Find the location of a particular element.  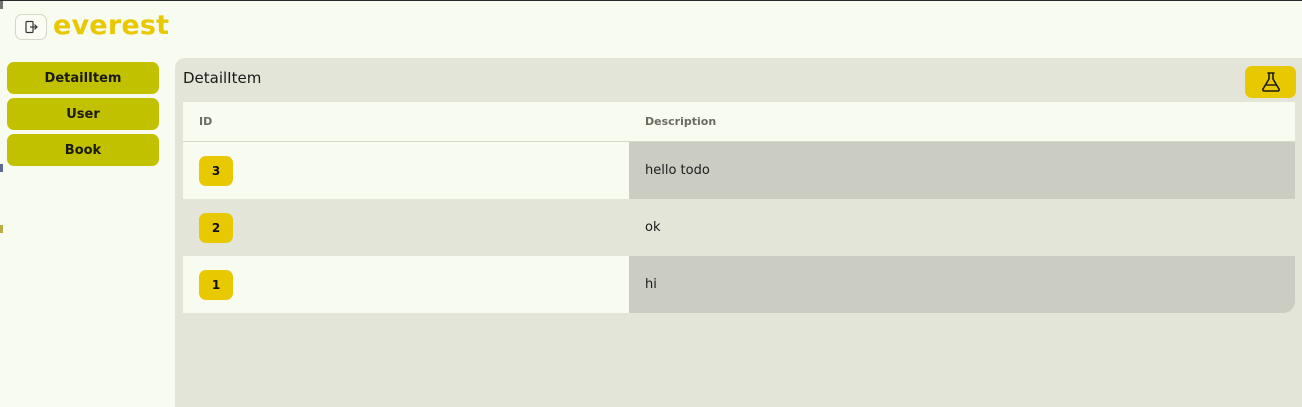

sidebar-item-user: User is located at coordinates (83, 114).